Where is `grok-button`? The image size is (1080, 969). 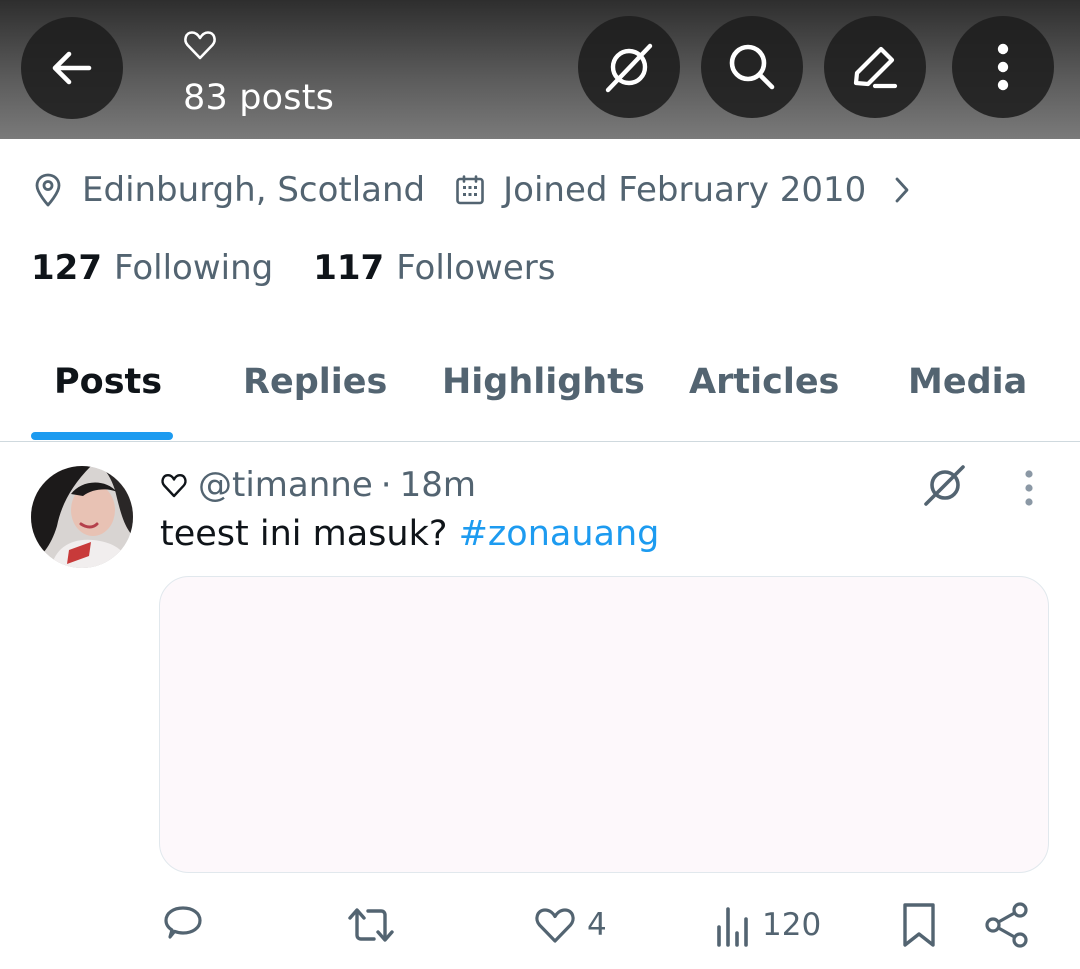 grok-button is located at coordinates (629, 67).